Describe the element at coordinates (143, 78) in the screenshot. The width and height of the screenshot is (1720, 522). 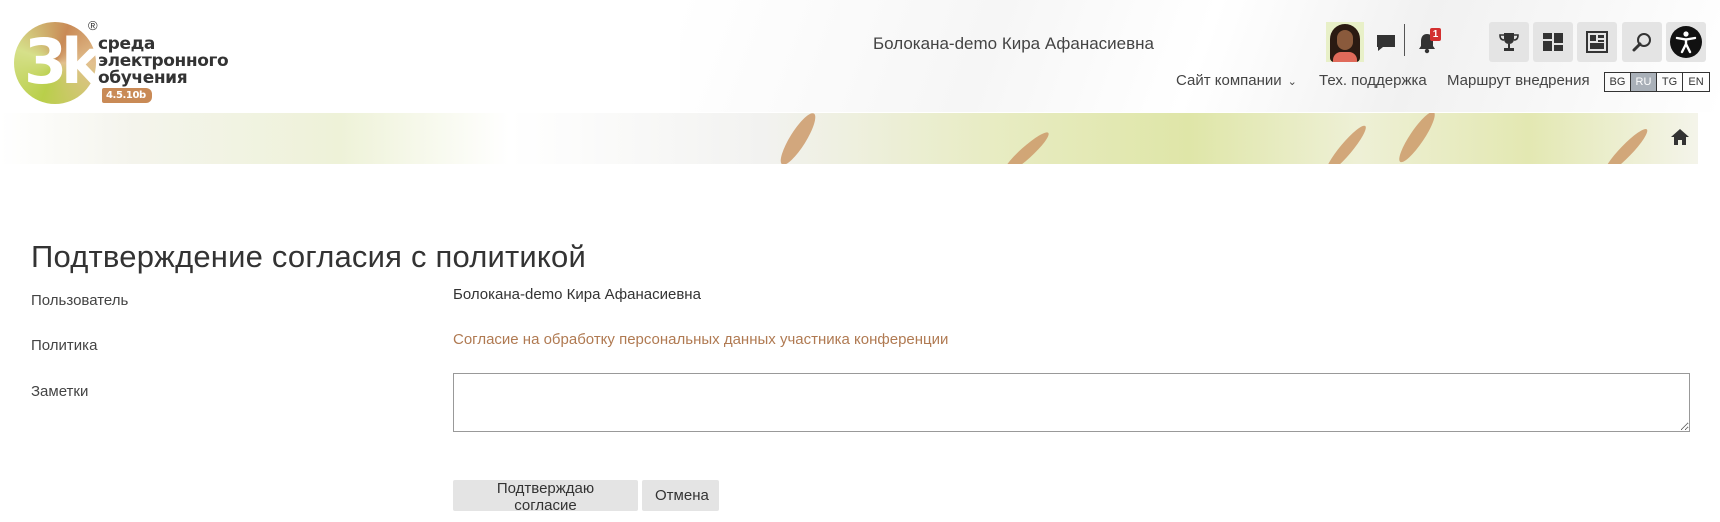
I see `logo-line-3: обучения` at that location.